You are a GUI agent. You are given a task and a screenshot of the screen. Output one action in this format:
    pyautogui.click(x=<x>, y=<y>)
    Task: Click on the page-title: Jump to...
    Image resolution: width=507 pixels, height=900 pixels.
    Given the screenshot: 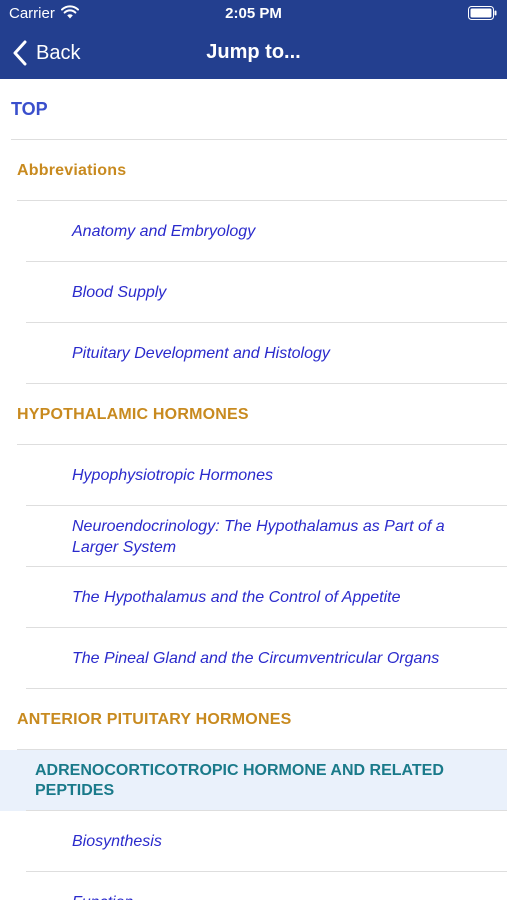 What is the action you would take?
    pyautogui.click(x=253, y=52)
    